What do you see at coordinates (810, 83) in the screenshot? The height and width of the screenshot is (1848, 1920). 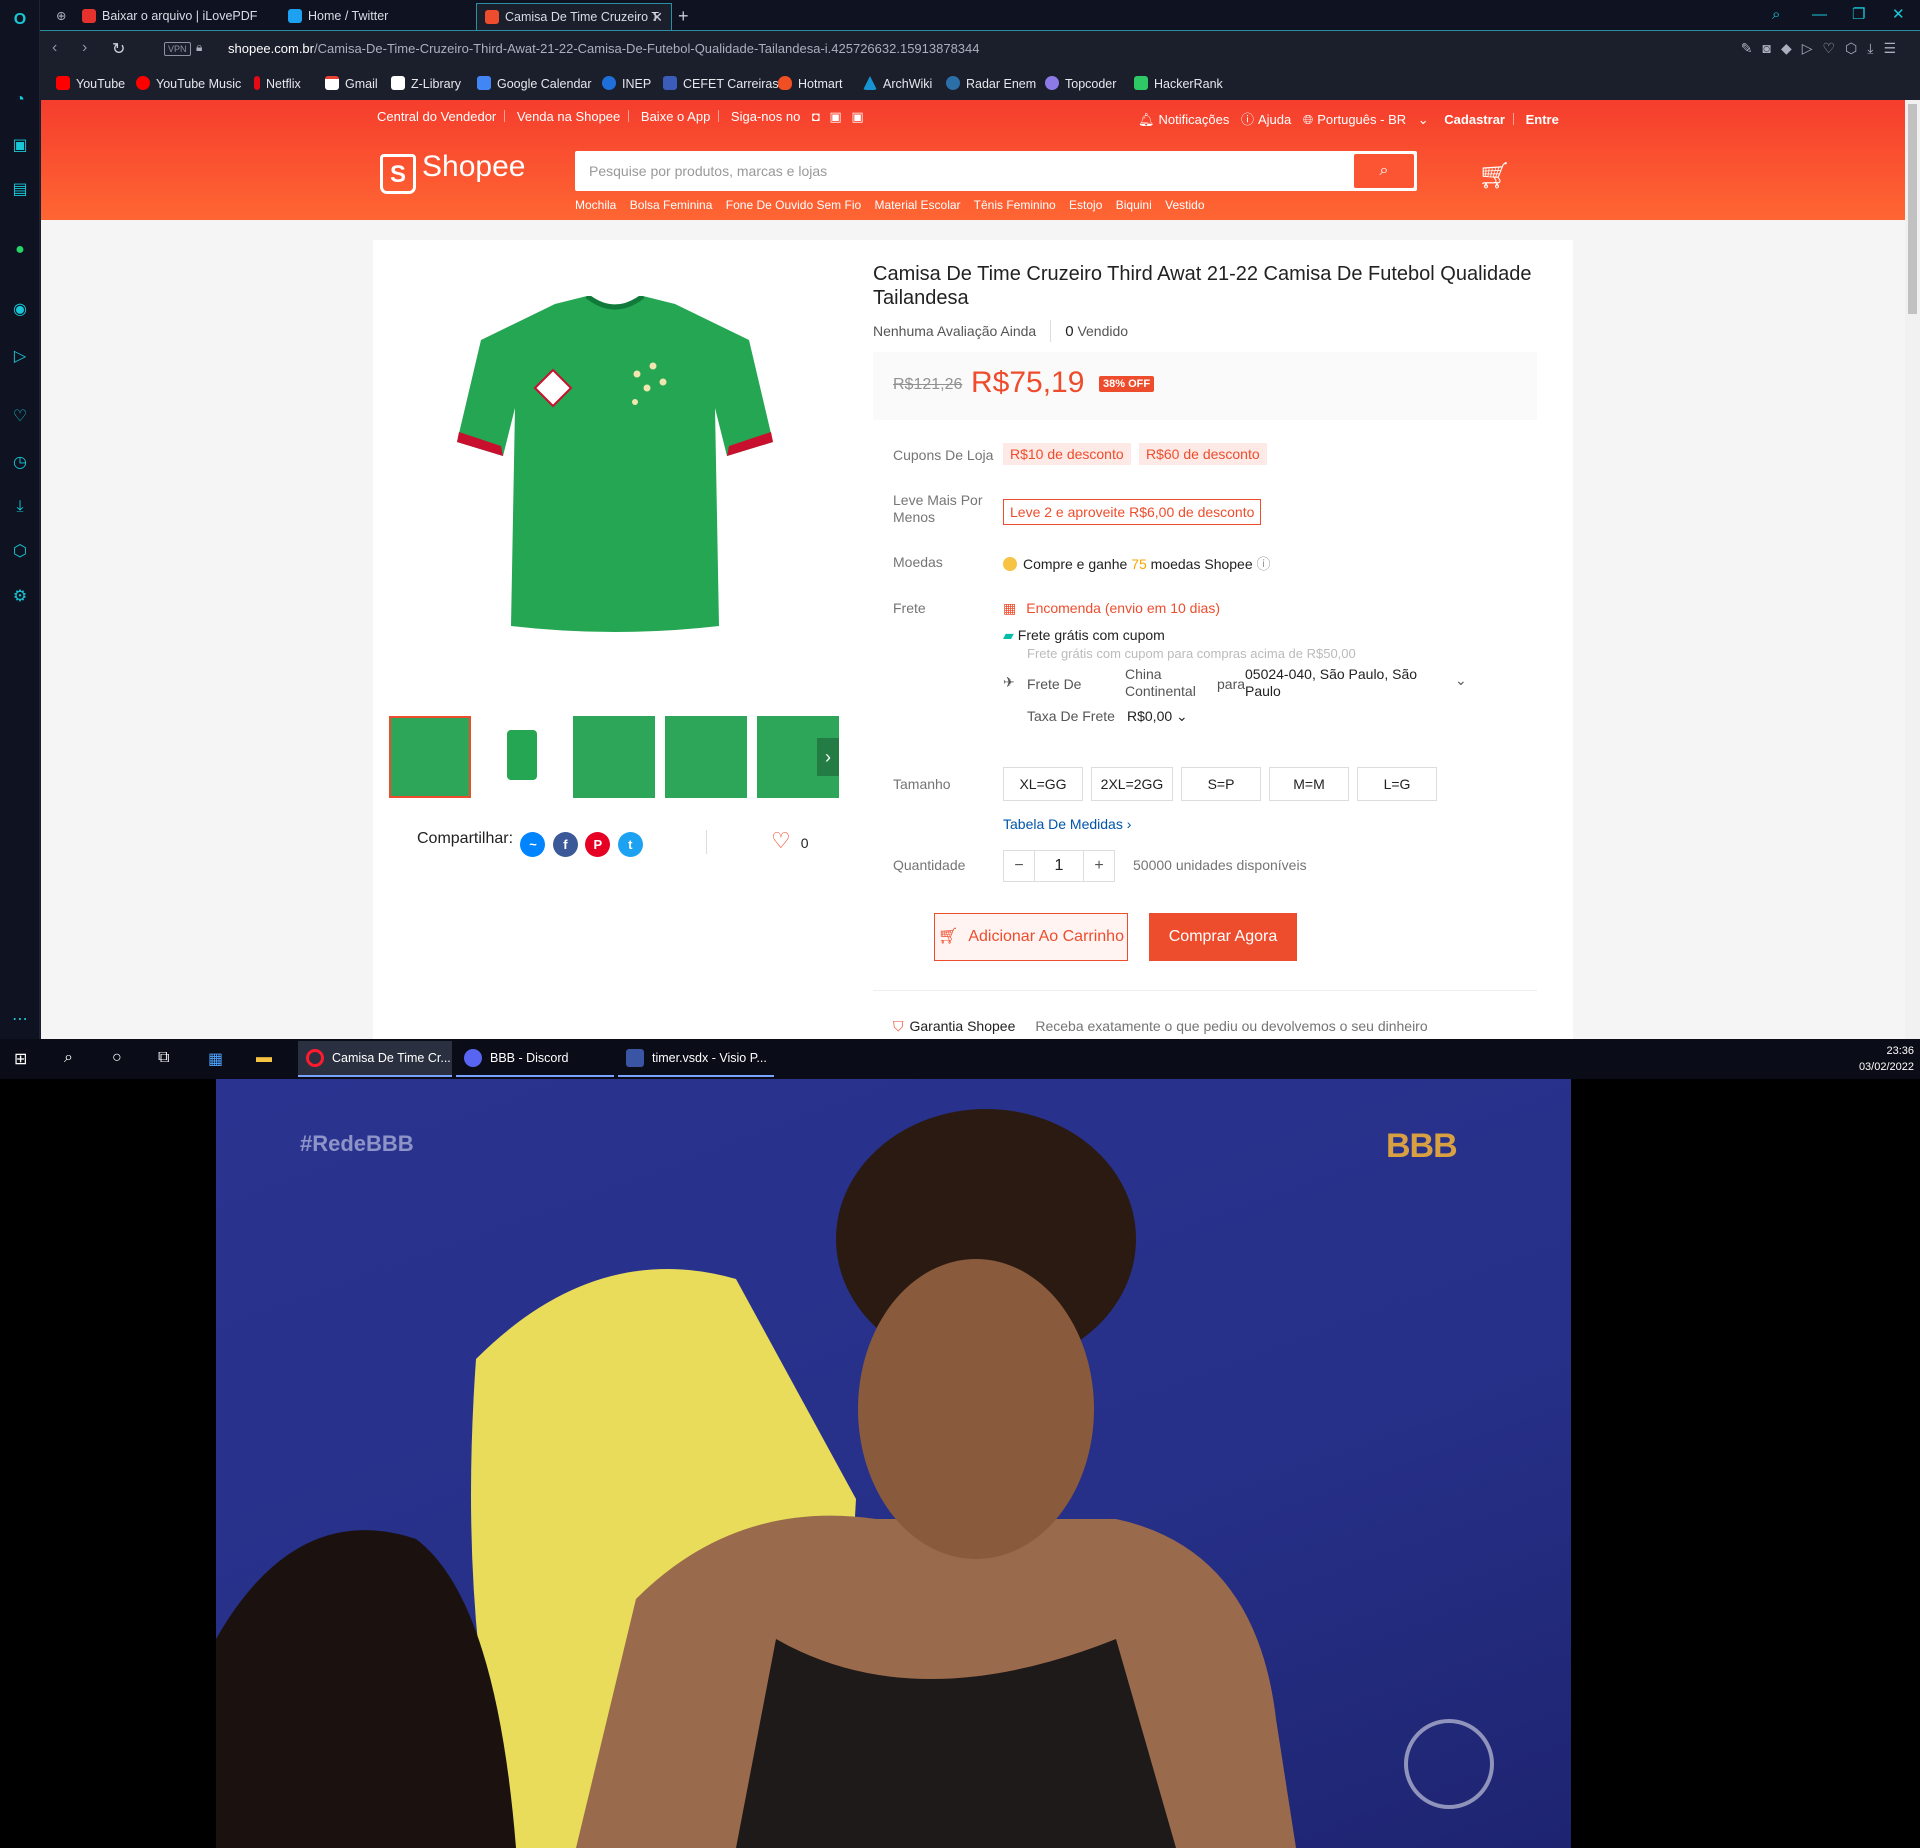 I see `bookmark-hotmart: Hotmart` at bounding box center [810, 83].